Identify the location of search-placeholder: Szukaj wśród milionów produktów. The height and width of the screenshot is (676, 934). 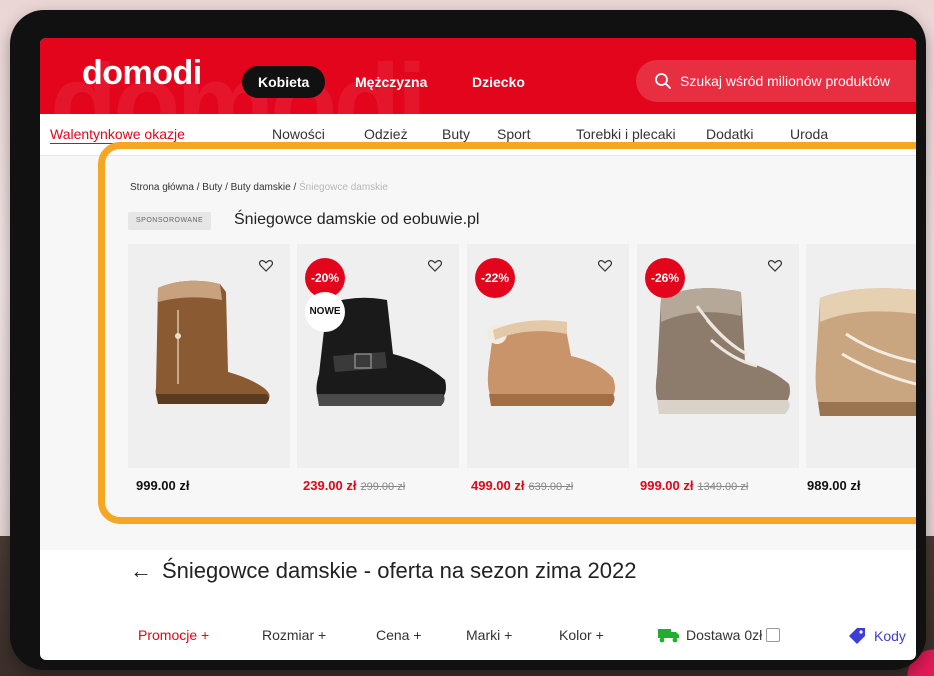
(785, 81).